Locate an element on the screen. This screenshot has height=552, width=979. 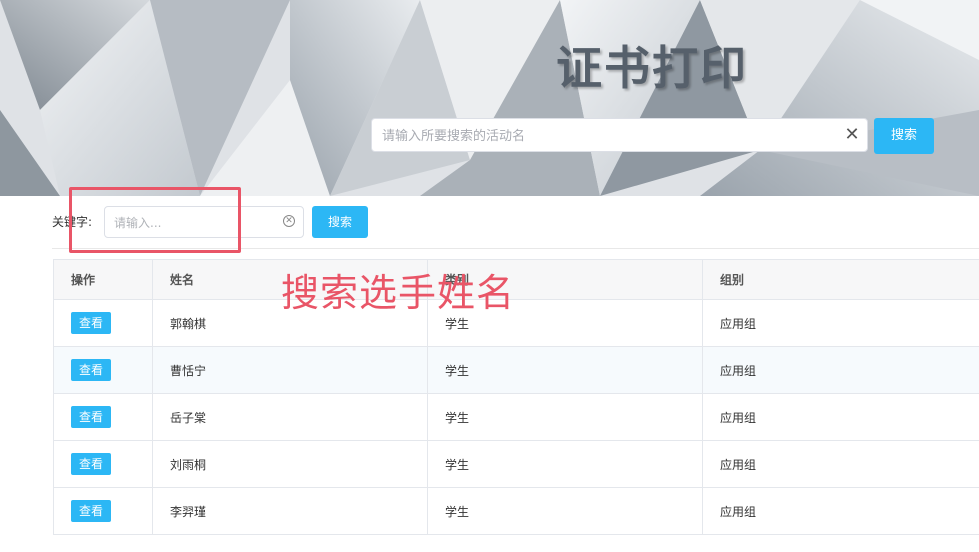
page-title: 证书打印 is located at coordinates (652, 68).